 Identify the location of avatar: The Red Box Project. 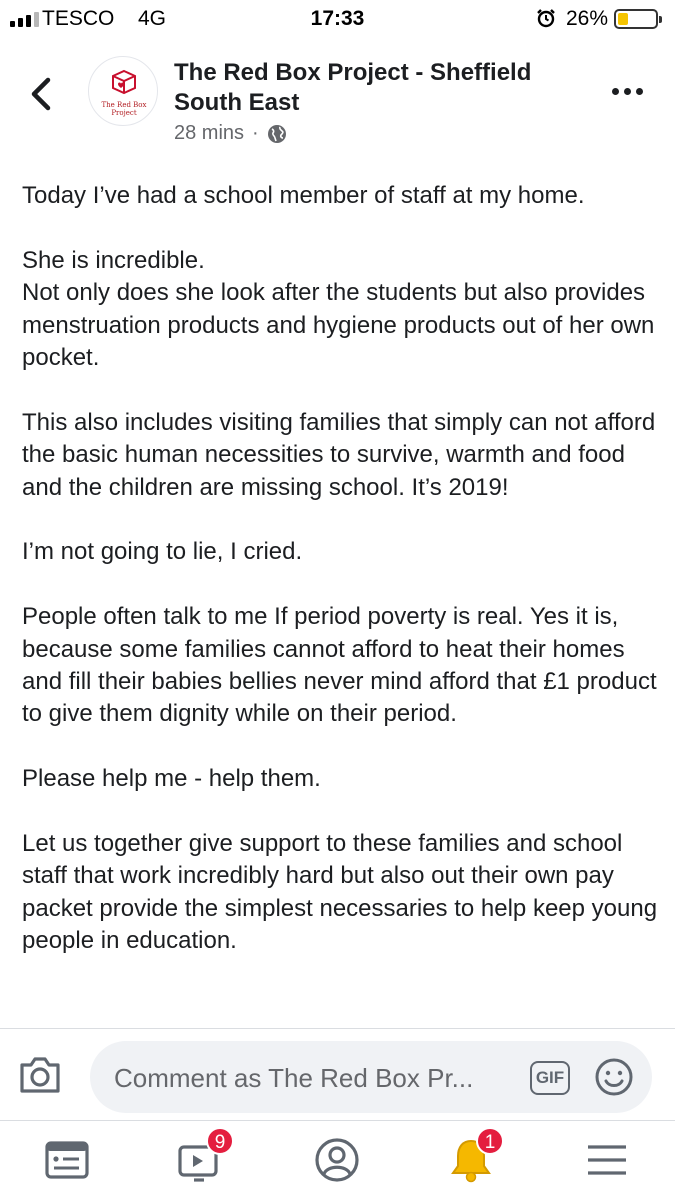
(123, 91).